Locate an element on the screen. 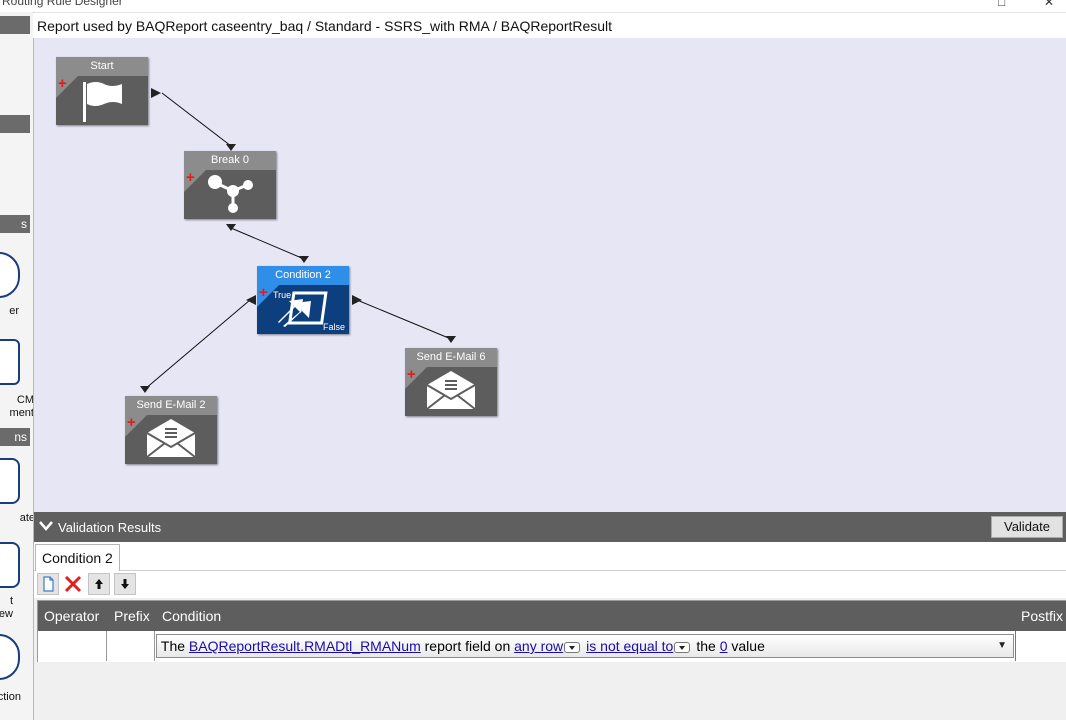 The image size is (1066, 720). node-break-0: Break 0 + is located at coordinates (230, 185).